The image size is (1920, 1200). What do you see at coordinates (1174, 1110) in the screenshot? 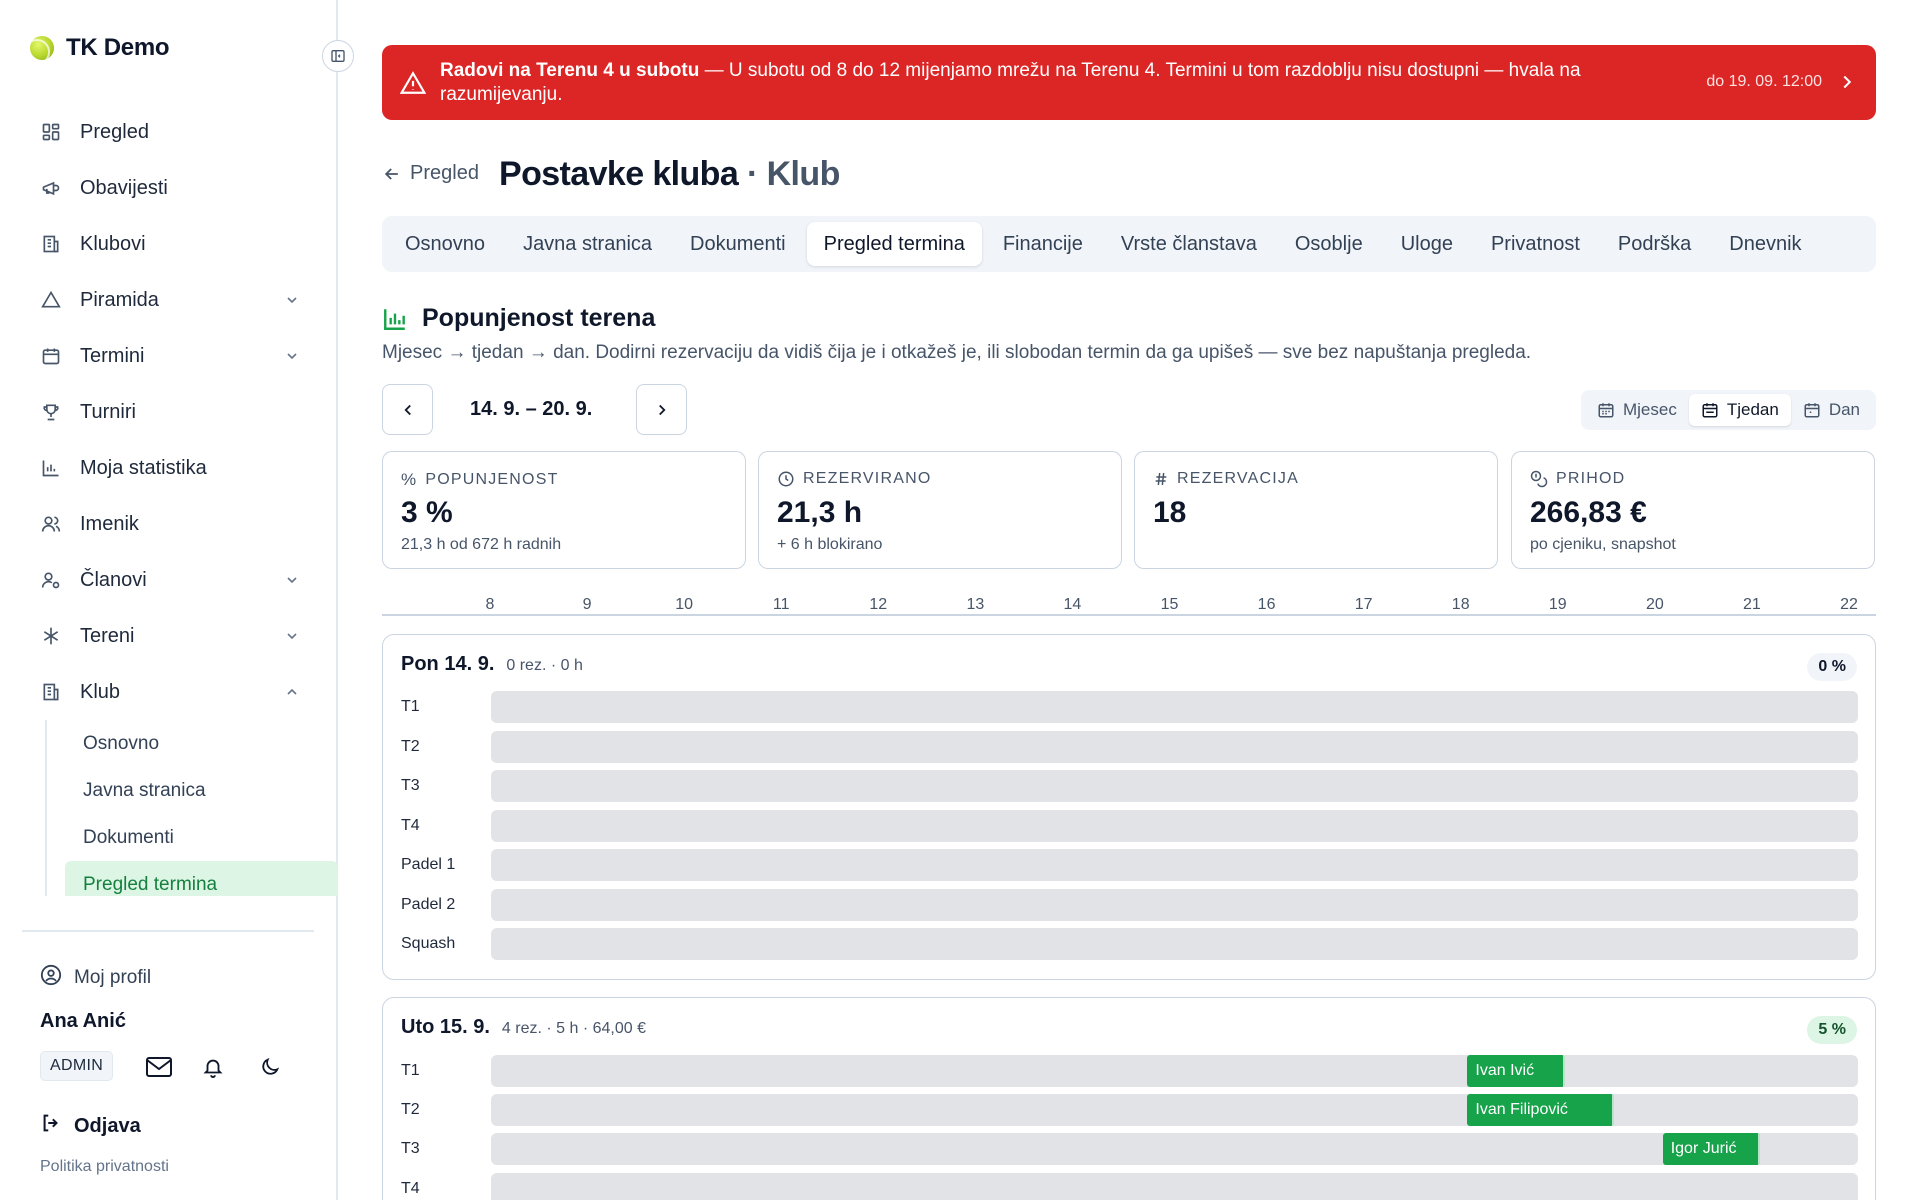
I see `court-timeline-track: Ivan Filipović` at bounding box center [1174, 1110].